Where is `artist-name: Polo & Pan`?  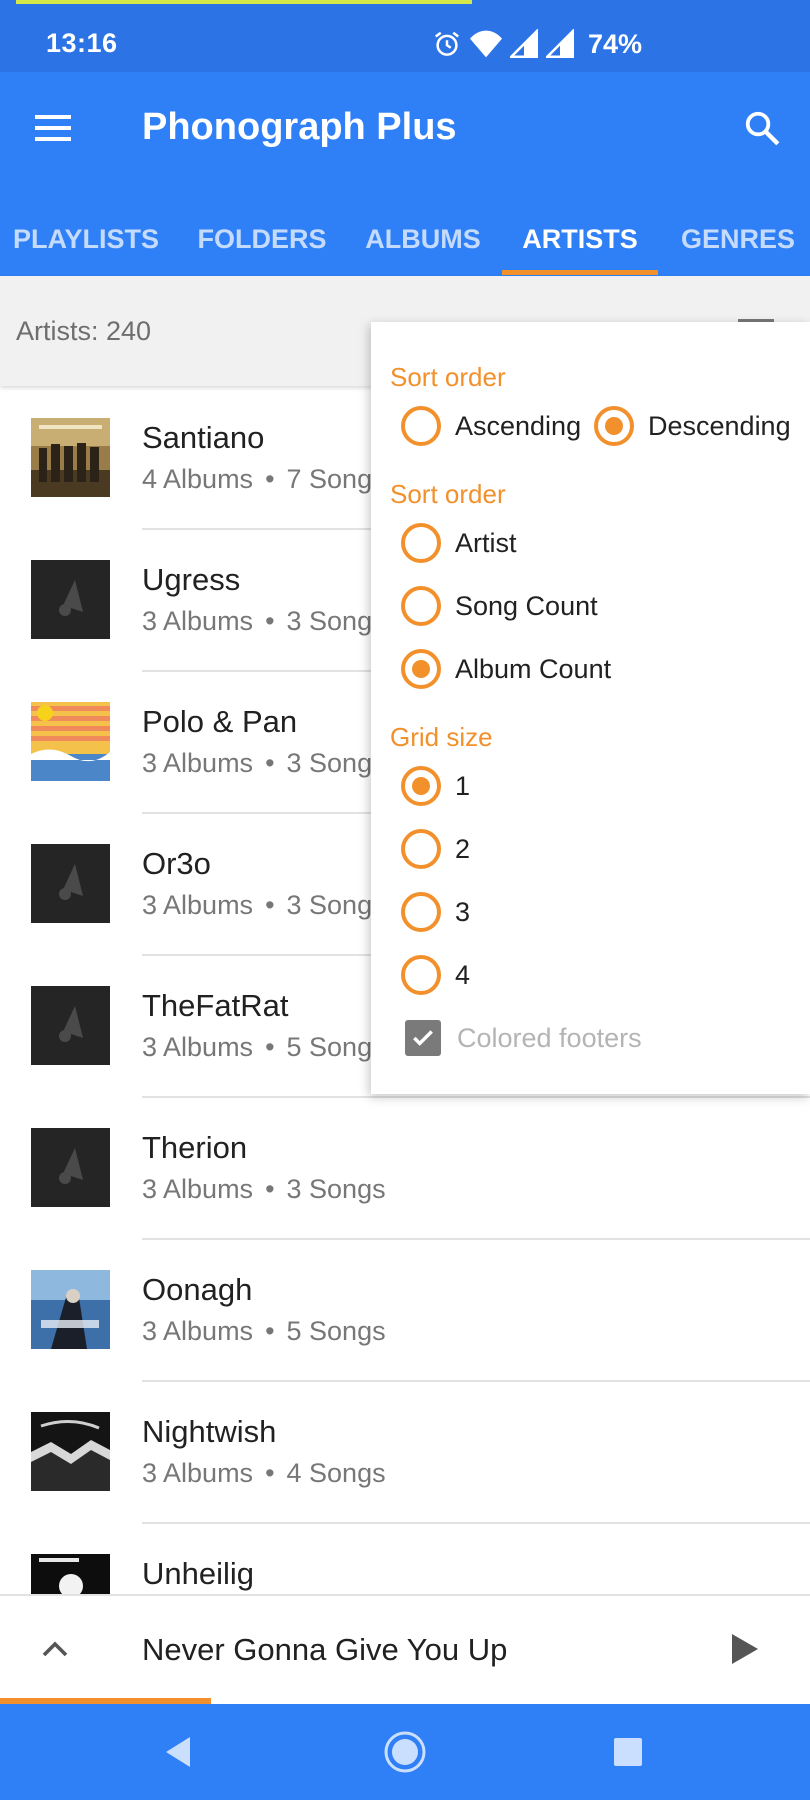 artist-name: Polo & Pan is located at coordinates (220, 721).